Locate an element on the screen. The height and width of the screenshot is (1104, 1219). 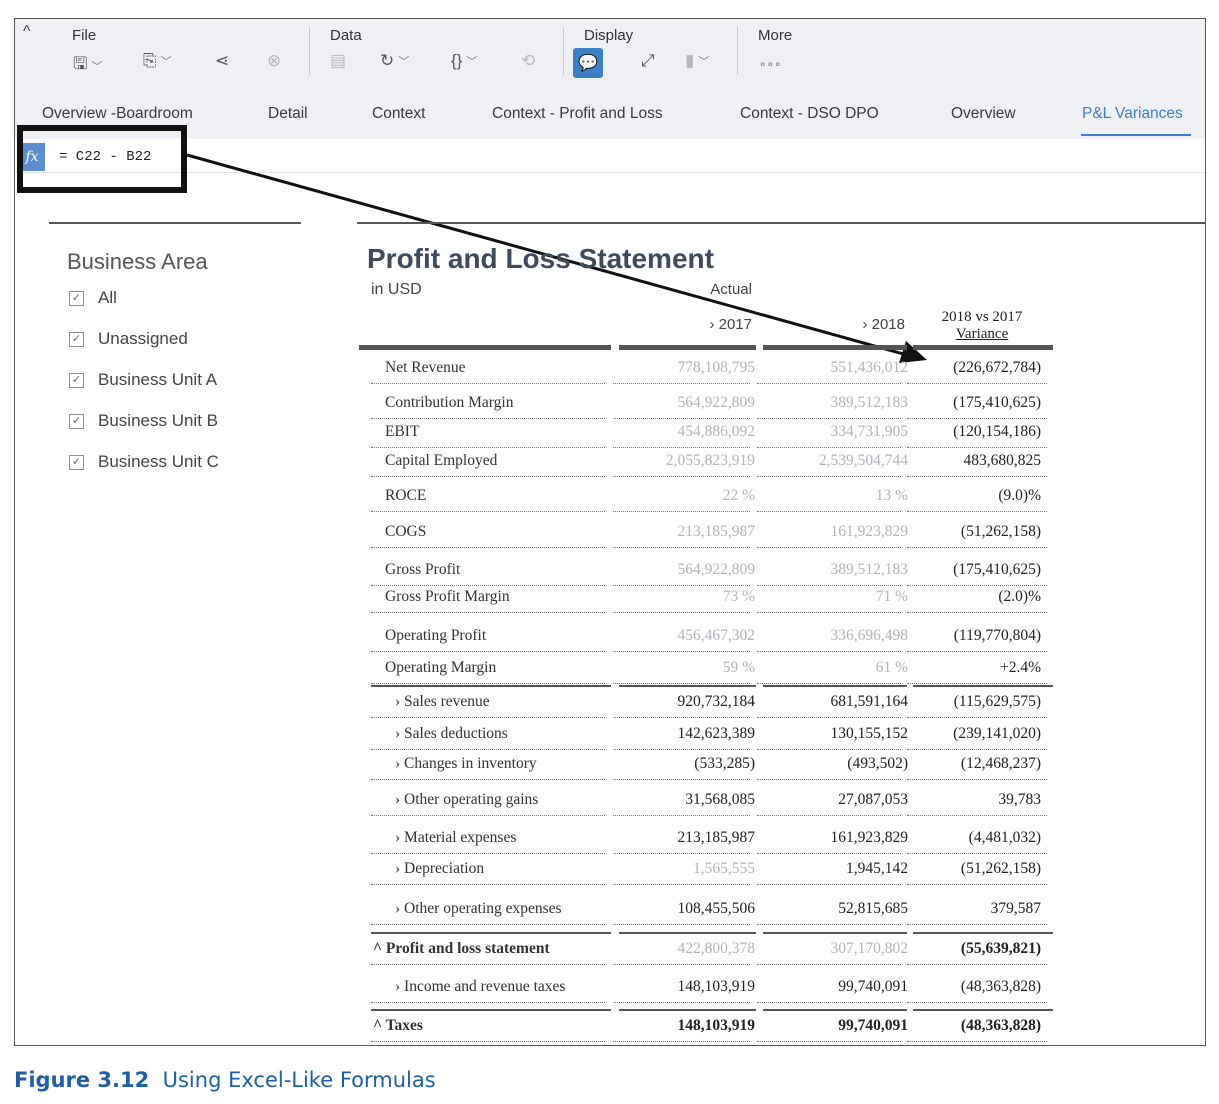
value-2017: 31,568,085 is located at coordinates (720, 799).